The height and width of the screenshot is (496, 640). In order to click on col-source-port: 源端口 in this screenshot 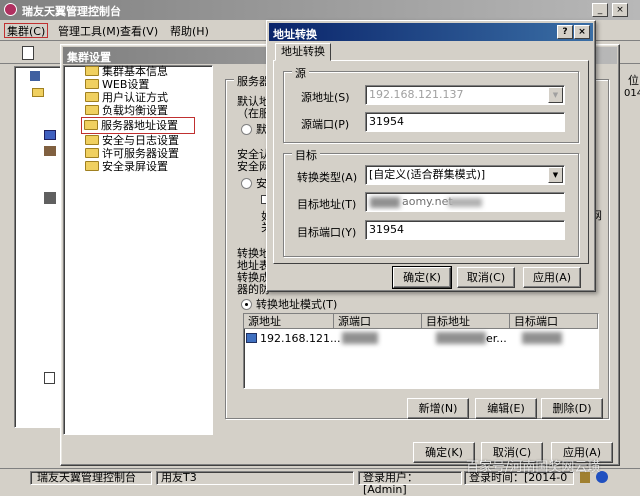, I will do `click(378, 321)`.